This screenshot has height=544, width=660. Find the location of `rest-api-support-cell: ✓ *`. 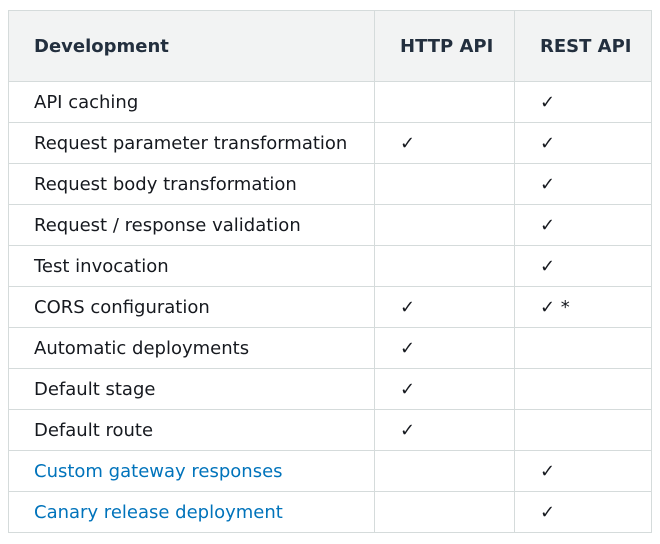

rest-api-support-cell: ✓ * is located at coordinates (583, 307).